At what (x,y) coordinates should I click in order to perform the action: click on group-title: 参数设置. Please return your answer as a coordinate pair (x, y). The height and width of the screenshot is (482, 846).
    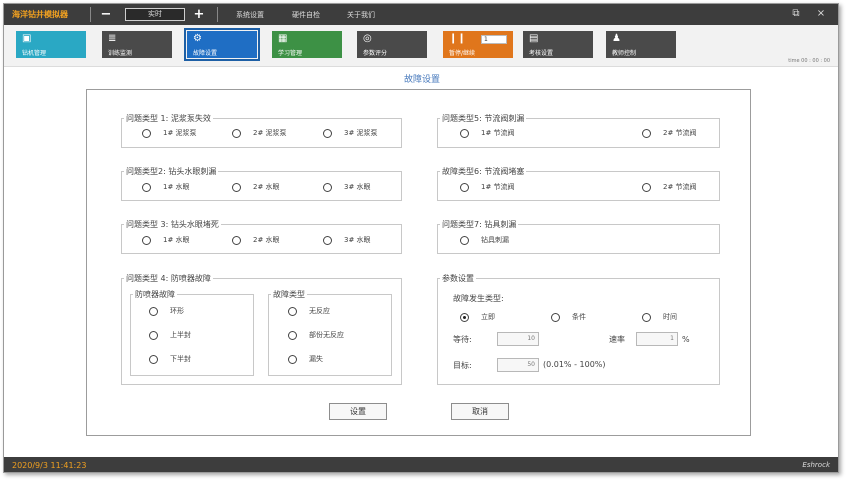
    Looking at the image, I should click on (458, 278).